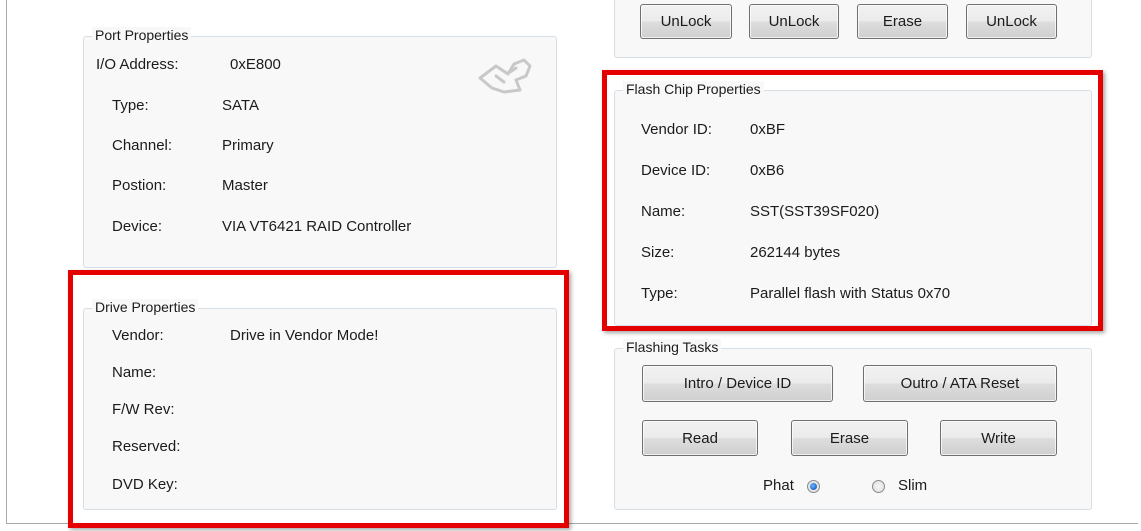  What do you see at coordinates (794, 21) in the screenshot?
I see `unlock-button-2: UnLock` at bounding box center [794, 21].